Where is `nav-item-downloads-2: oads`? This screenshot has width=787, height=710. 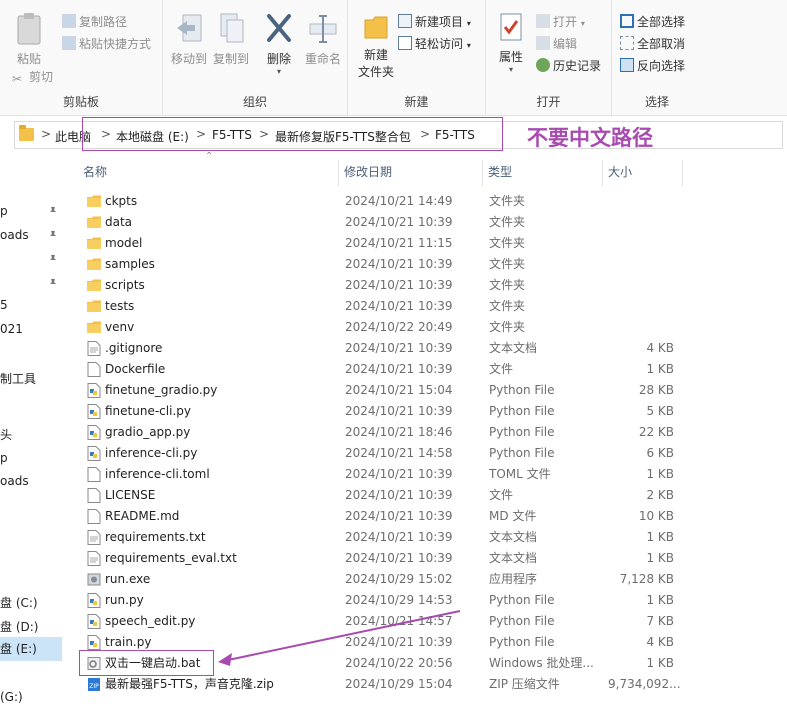 nav-item-downloads-2: oads is located at coordinates (14, 481).